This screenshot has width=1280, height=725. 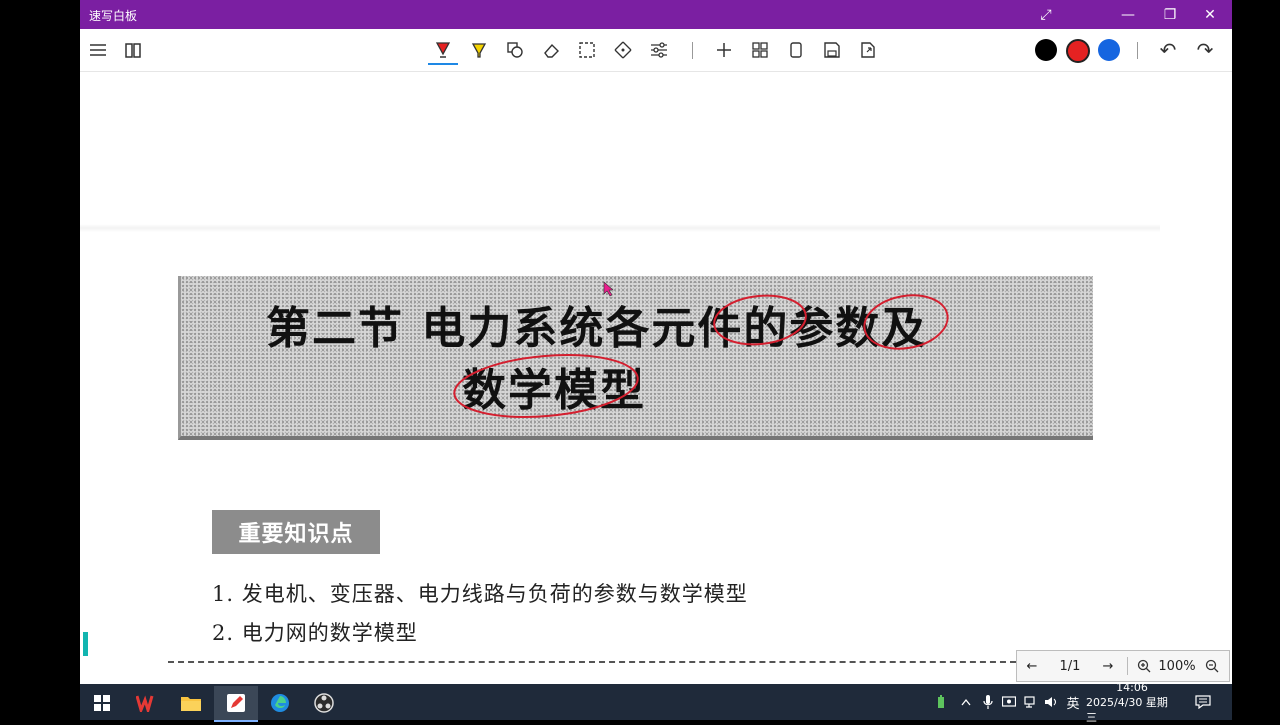 I want to click on window-title: 速写白板, so click(x=113, y=16).